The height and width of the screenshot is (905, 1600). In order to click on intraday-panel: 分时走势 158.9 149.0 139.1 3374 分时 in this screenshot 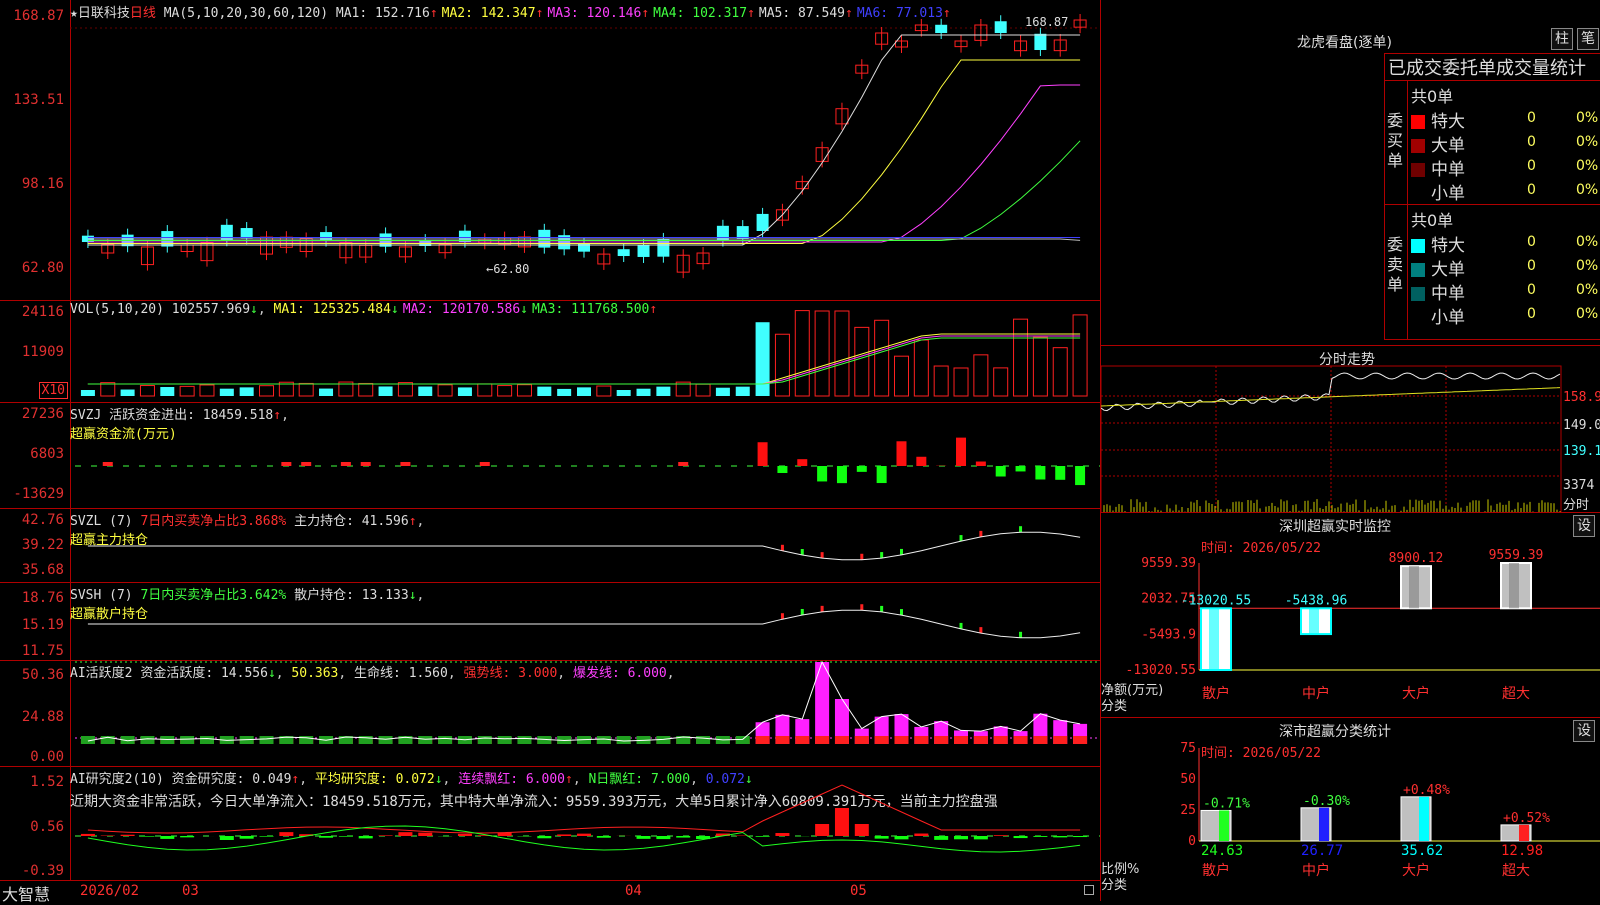, I will do `click(1350, 429)`.